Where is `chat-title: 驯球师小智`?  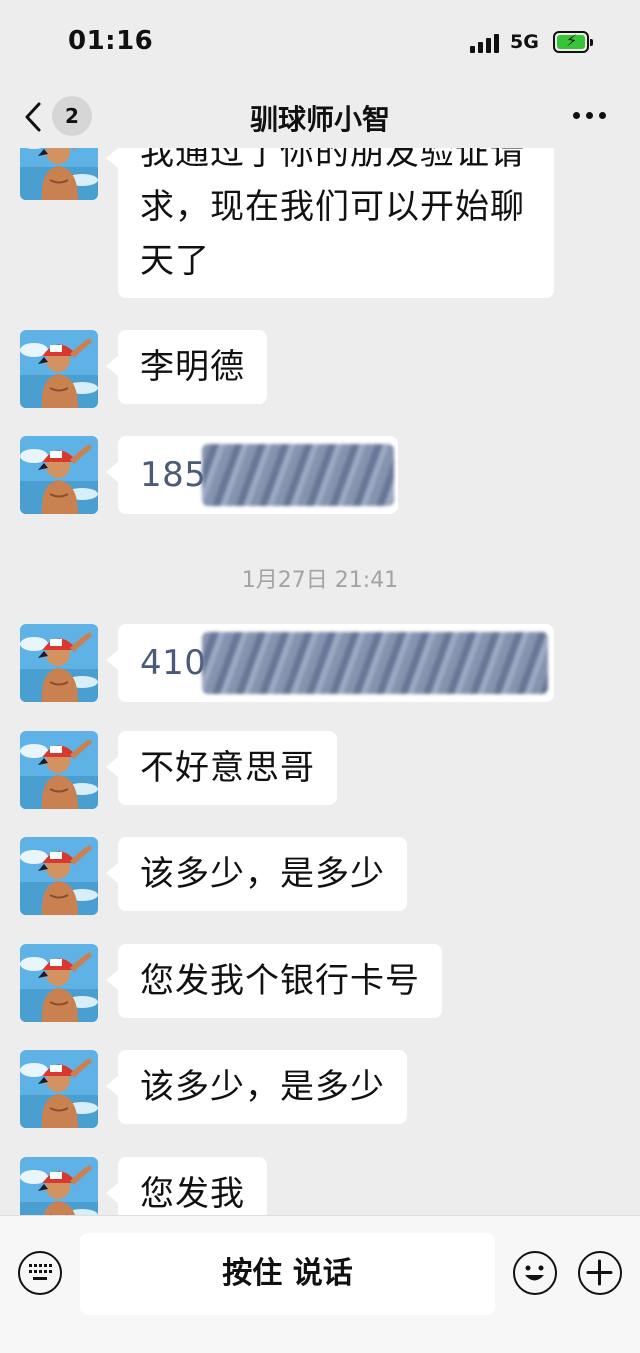
chat-title: 驯球师小智 is located at coordinates (319, 119).